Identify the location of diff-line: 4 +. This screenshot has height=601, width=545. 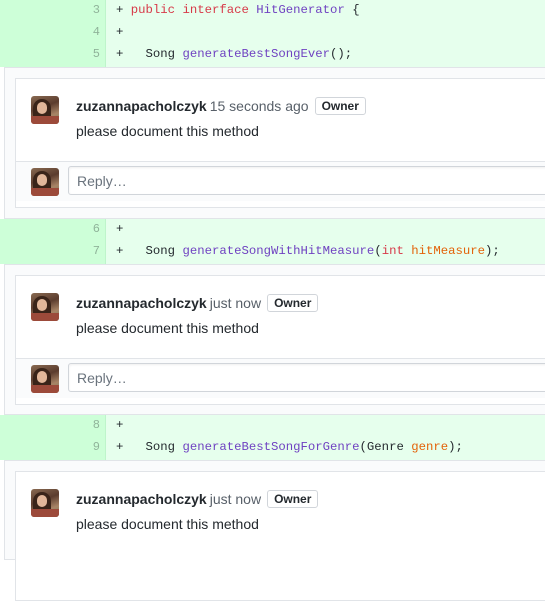
(272, 33).